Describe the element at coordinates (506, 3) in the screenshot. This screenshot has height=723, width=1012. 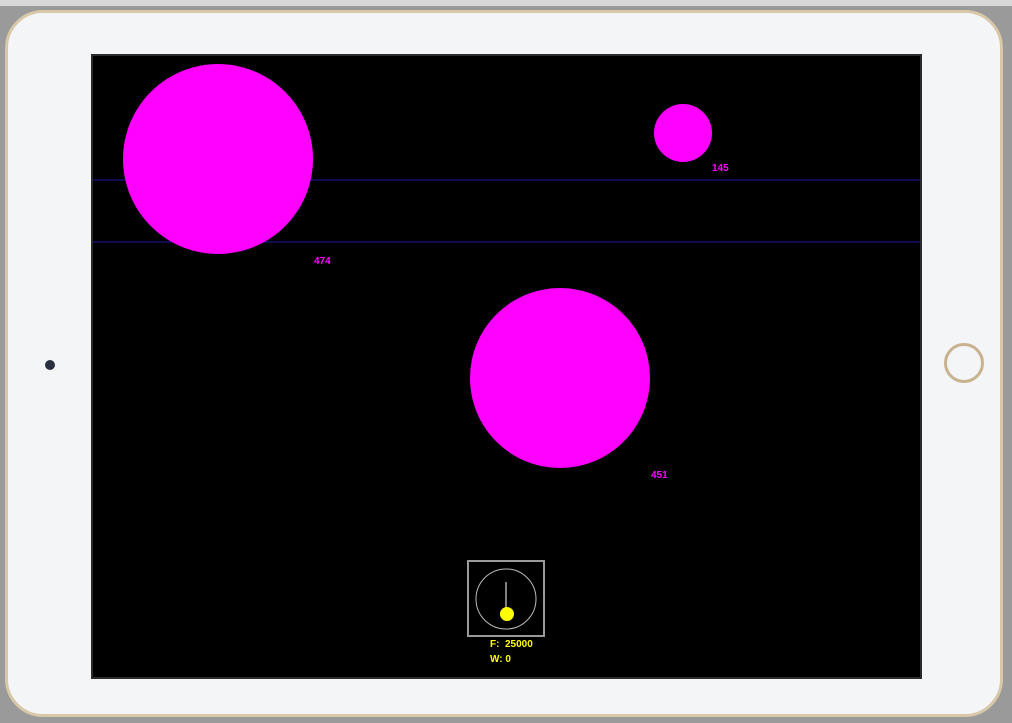
I see `window-top-edge` at that location.